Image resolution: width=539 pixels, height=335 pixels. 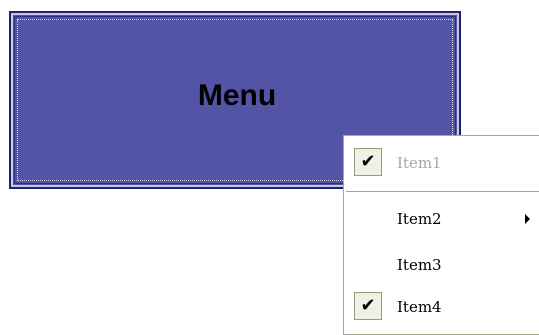 I want to click on menu-item-label: Item3, so click(x=419, y=265).